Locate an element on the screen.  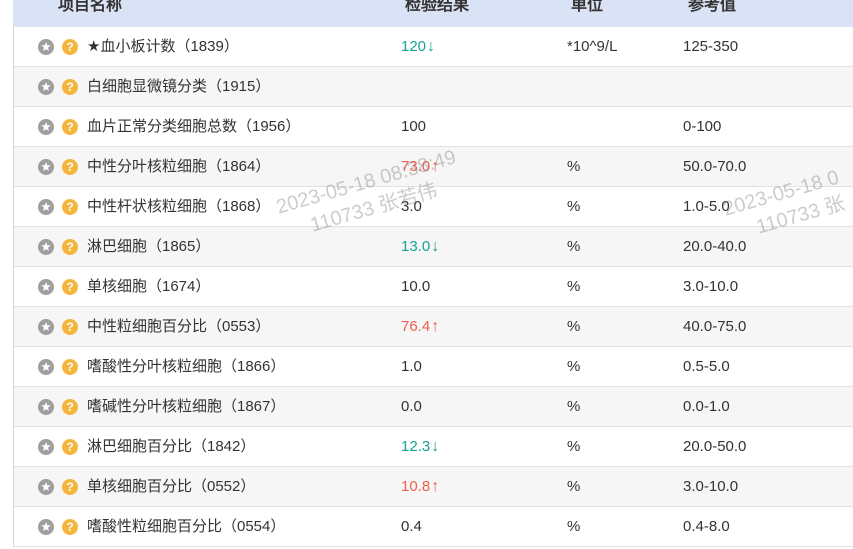
table-row: ? 中性分叶核粒细胞（1864） 73.0↑% 50.0-70.0 is located at coordinates (433, 167).